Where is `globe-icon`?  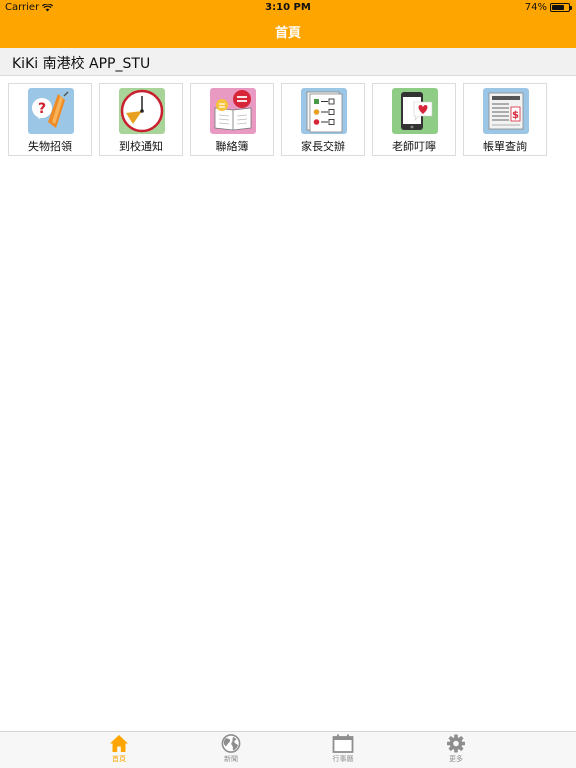
globe-icon is located at coordinates (231, 743).